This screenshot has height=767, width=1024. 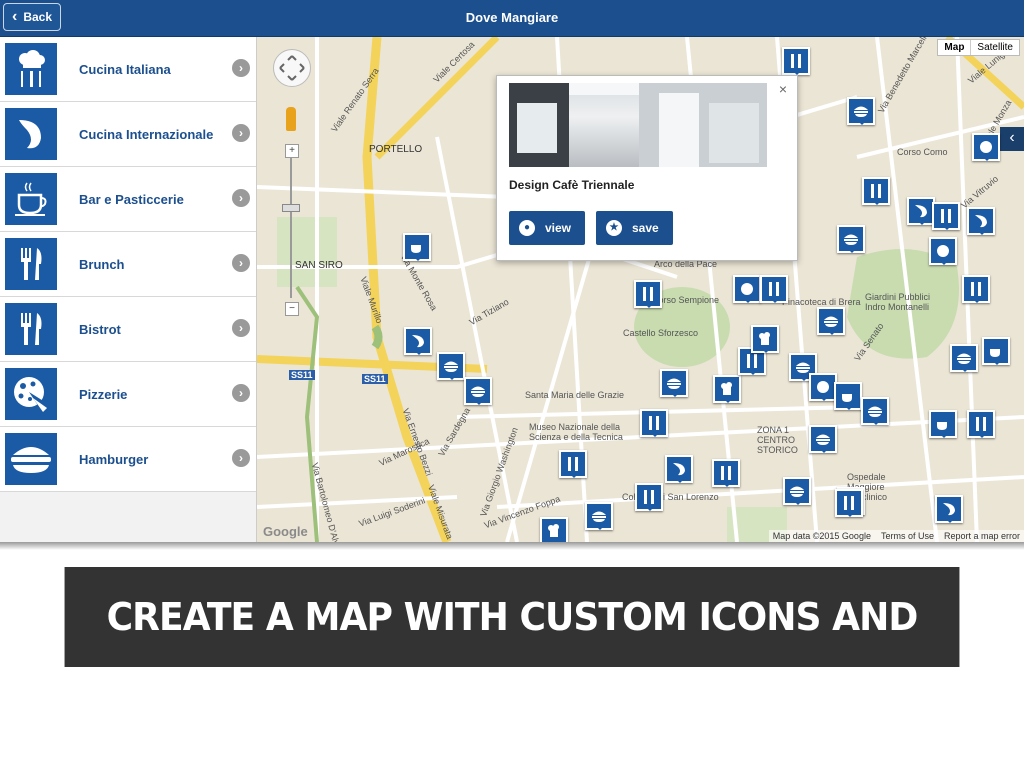 I want to click on eye-icon: ●, so click(x=527, y=228).